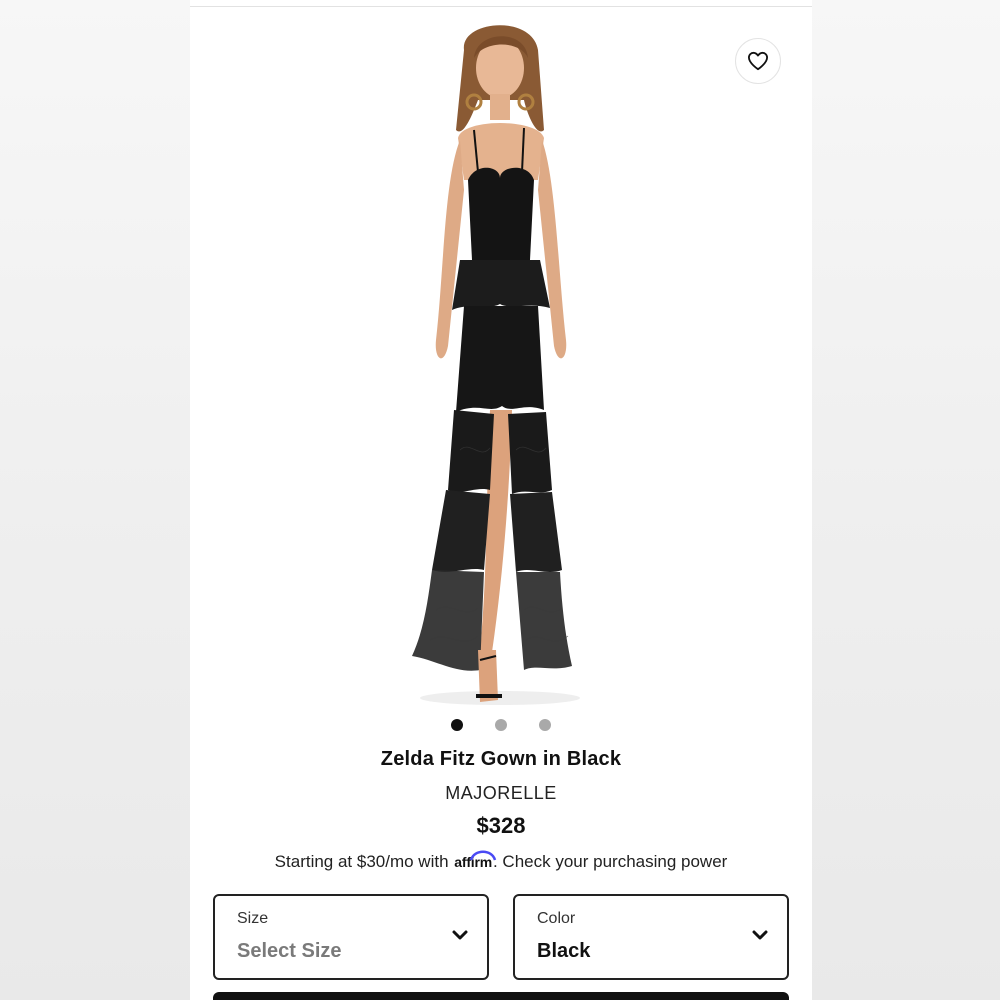  Describe the element at coordinates (564, 951) in the screenshot. I see `color-select-value: Black` at that location.